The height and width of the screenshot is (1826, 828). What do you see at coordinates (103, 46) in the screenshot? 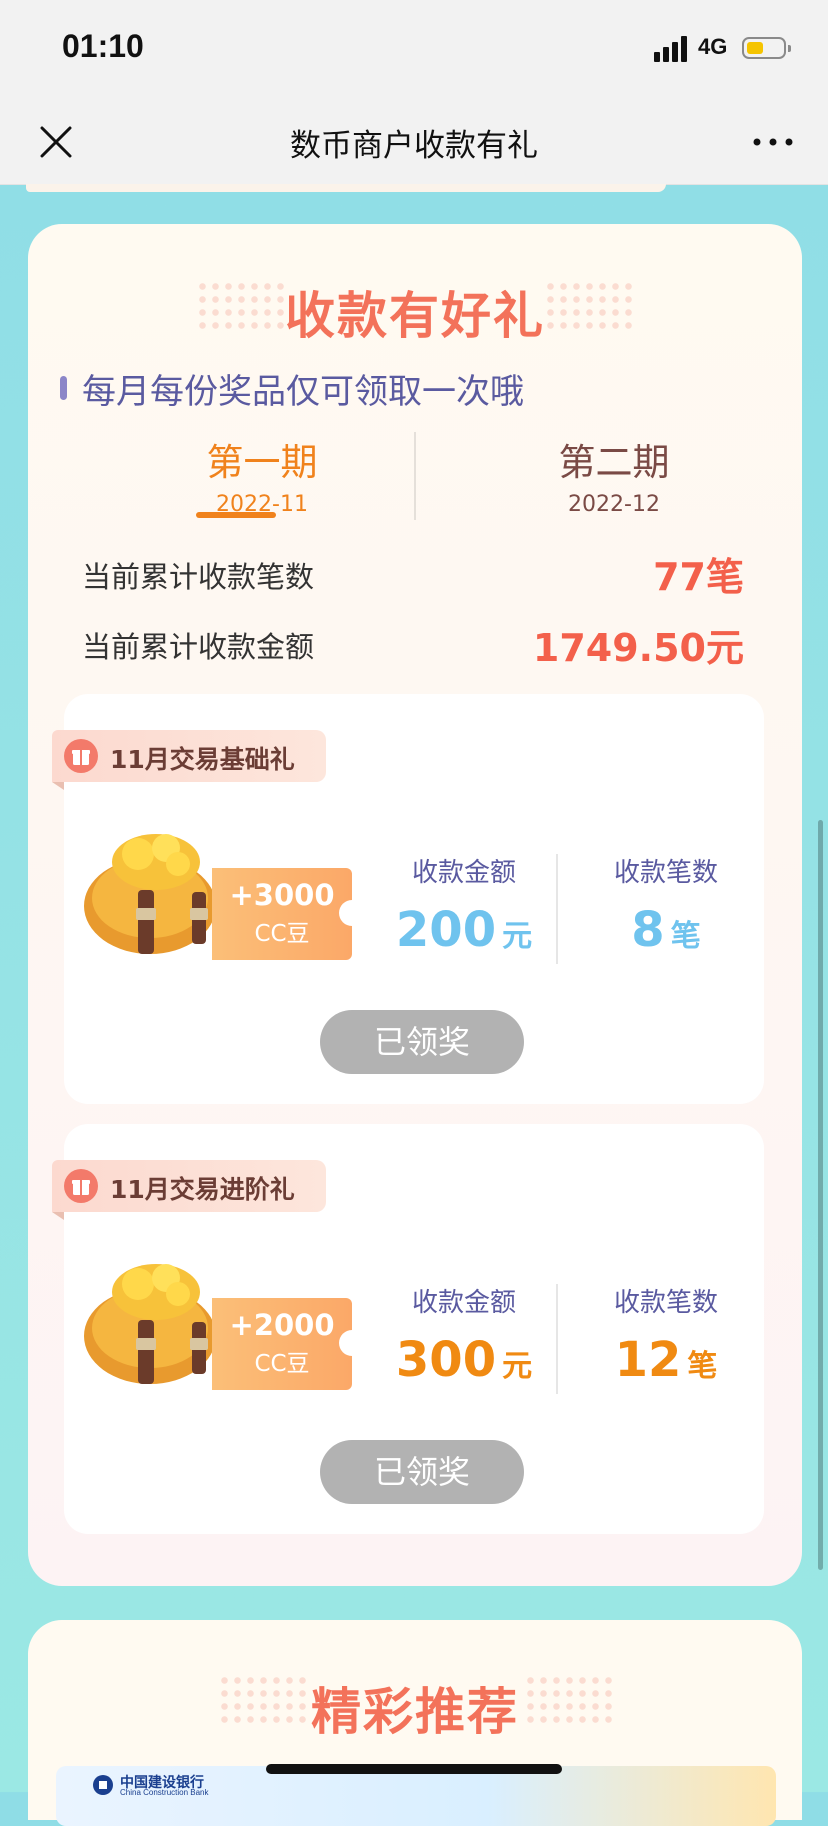
I see `status-time: 01:10` at bounding box center [103, 46].